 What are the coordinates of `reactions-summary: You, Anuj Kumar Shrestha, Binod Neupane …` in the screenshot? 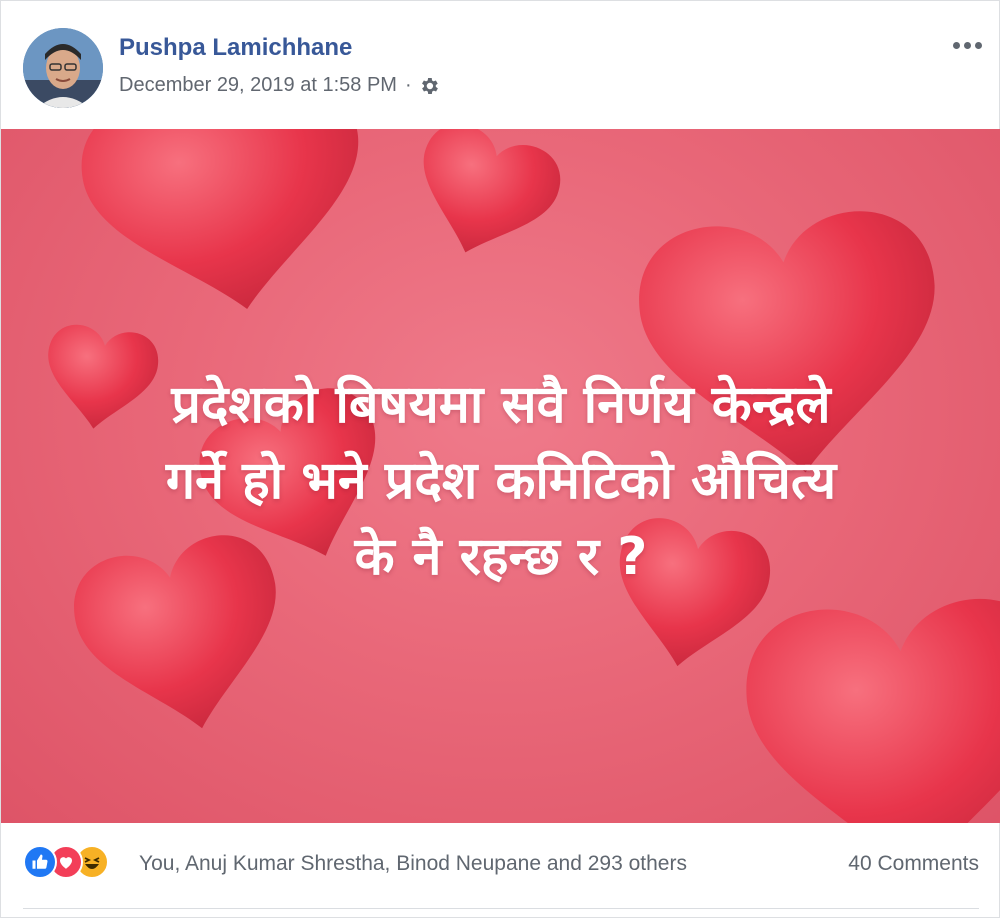 It's located at (413, 864).